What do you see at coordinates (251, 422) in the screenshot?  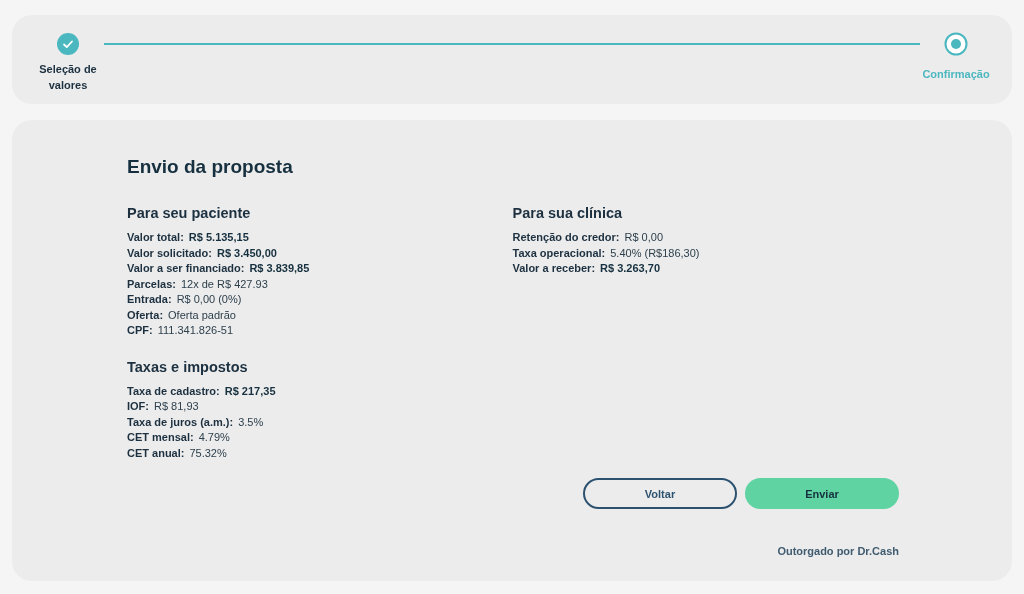 I see `field-value: 3.5%` at bounding box center [251, 422].